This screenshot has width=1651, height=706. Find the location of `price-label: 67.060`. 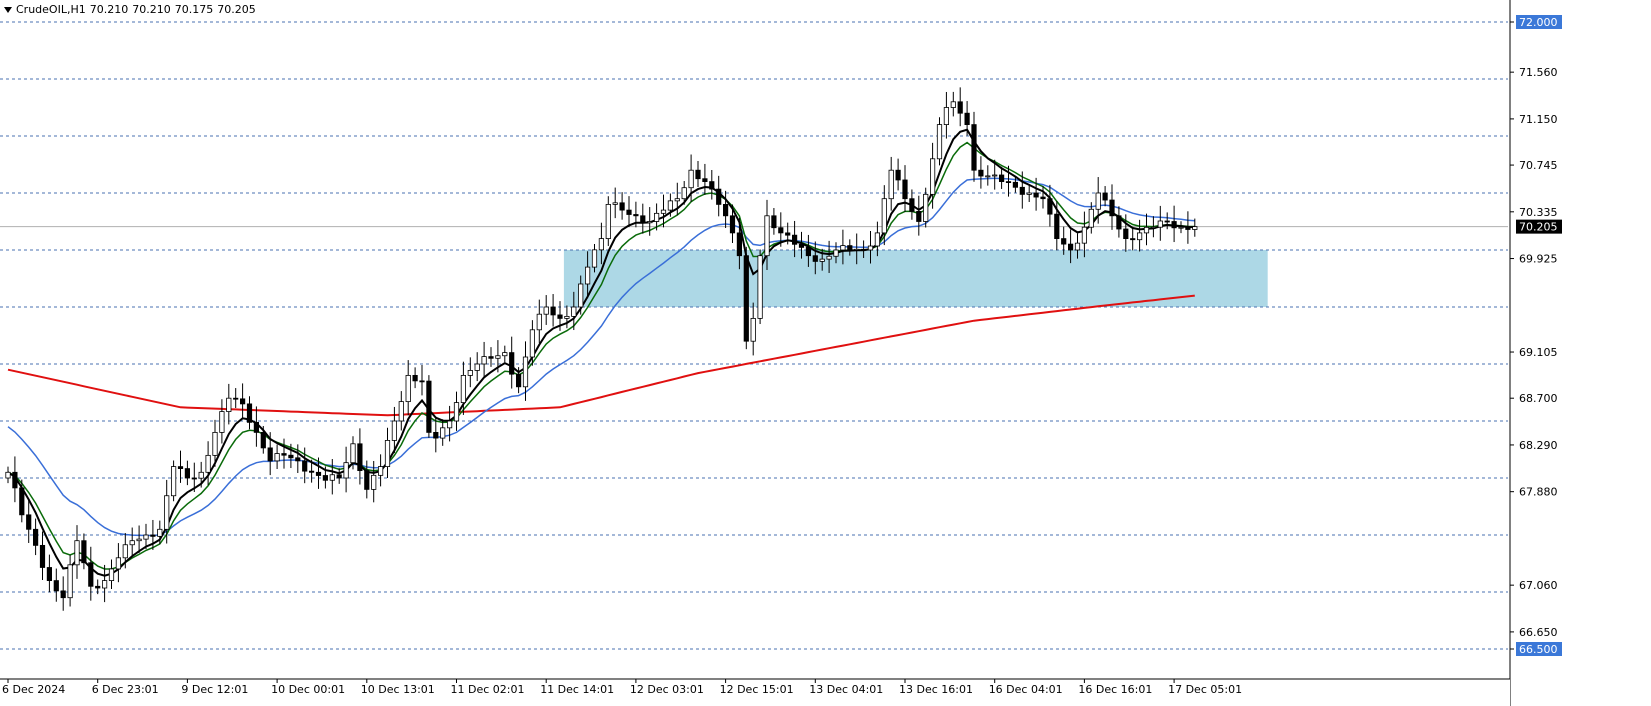

price-label: 67.060 is located at coordinates (1538, 585).